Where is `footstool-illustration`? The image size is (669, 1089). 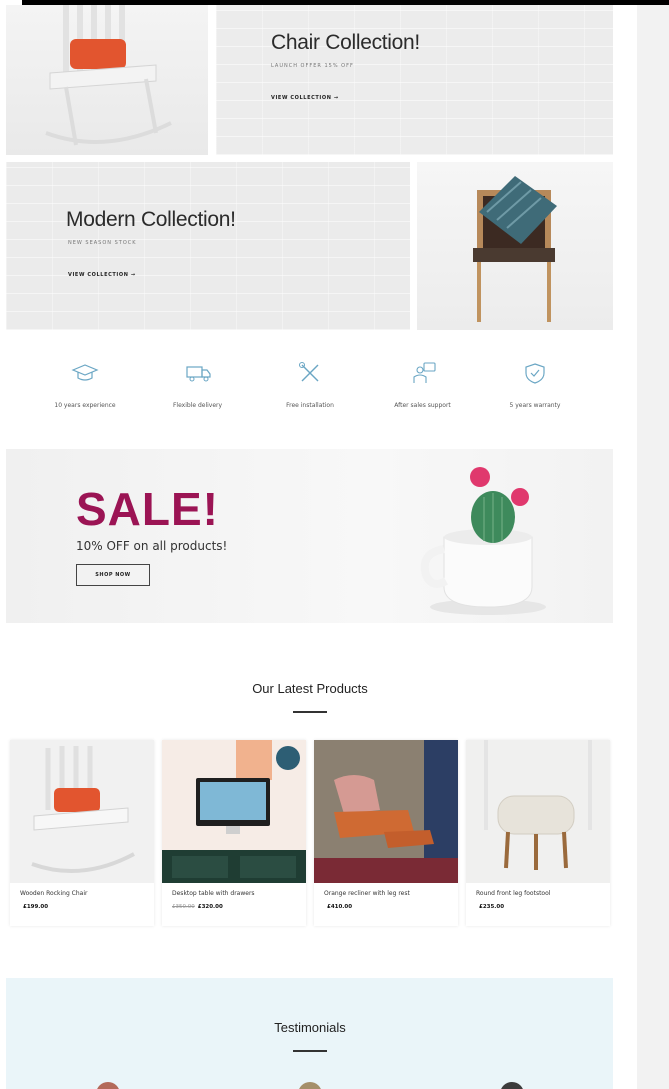 footstool-illustration is located at coordinates (538, 805).